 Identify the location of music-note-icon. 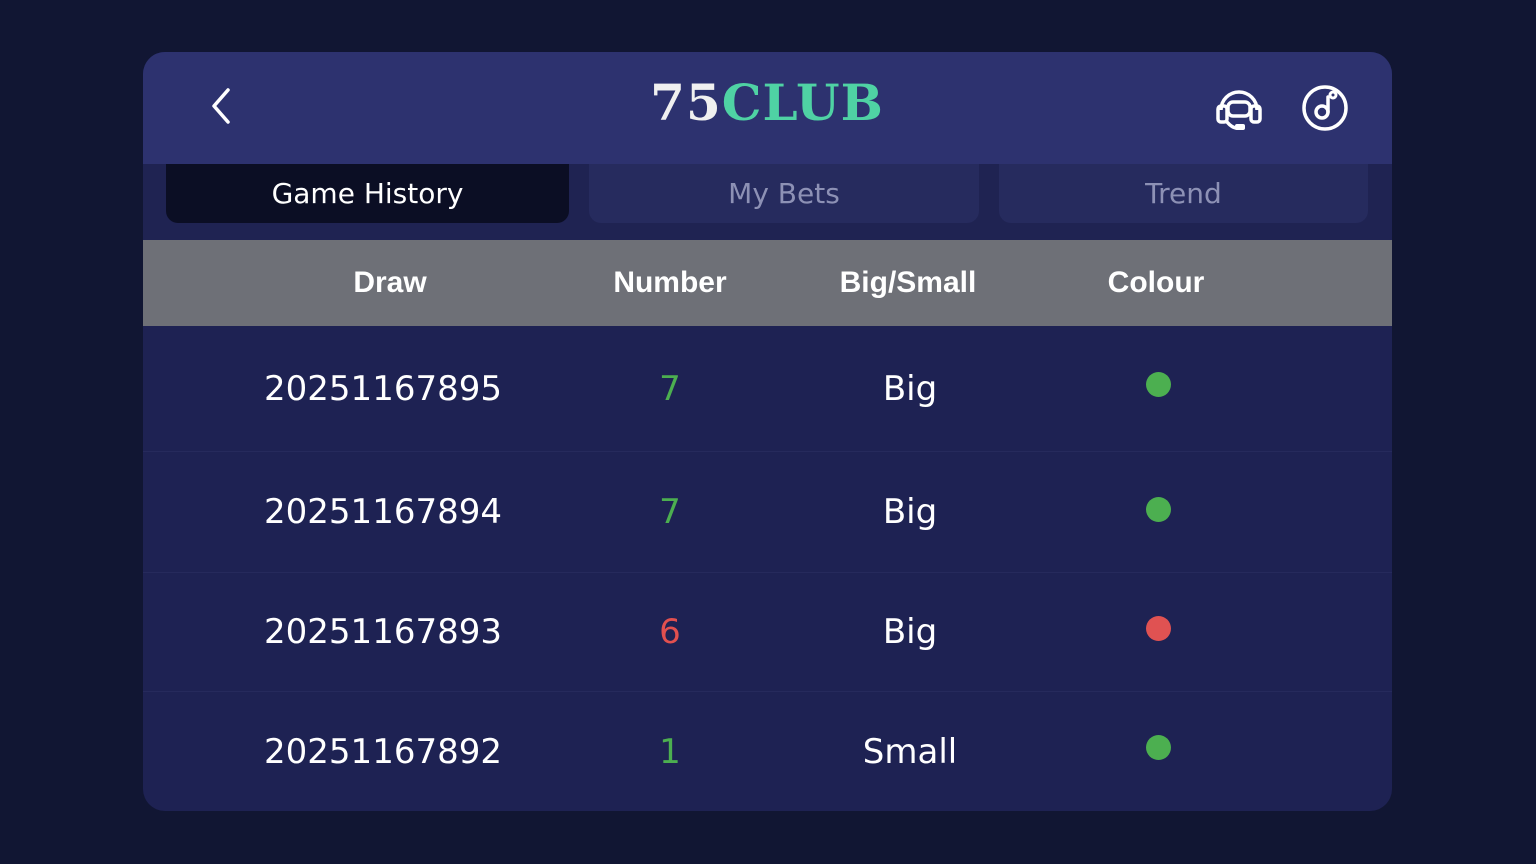
(1325, 108).